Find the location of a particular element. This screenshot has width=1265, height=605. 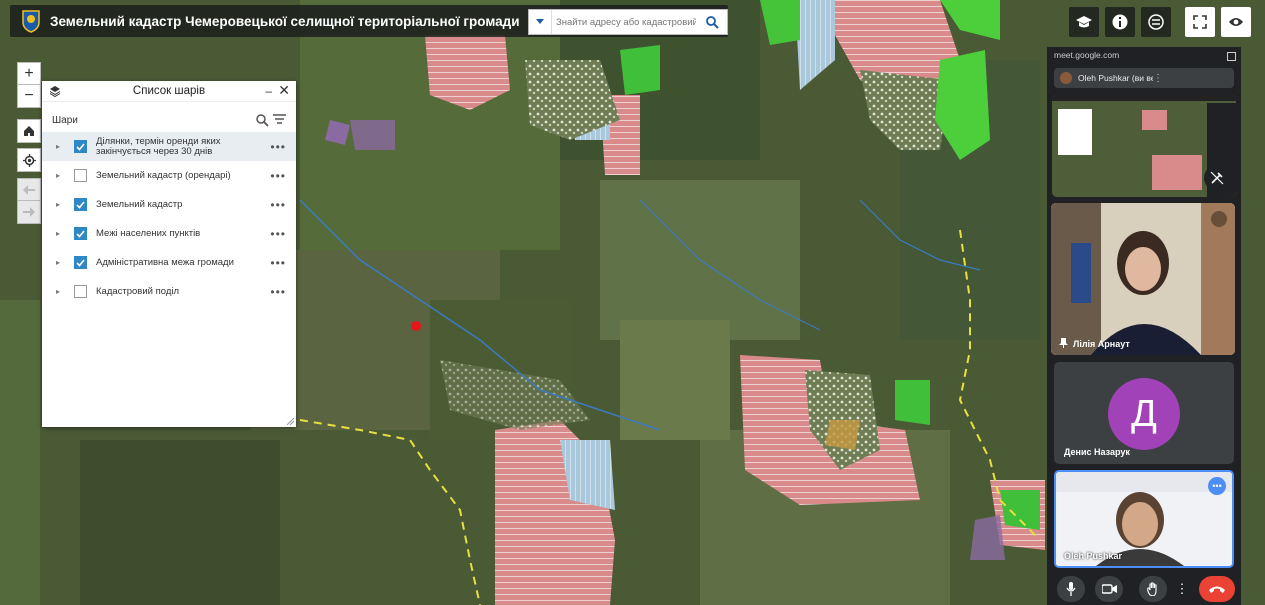

hand-icon is located at coordinates (1152, 589).